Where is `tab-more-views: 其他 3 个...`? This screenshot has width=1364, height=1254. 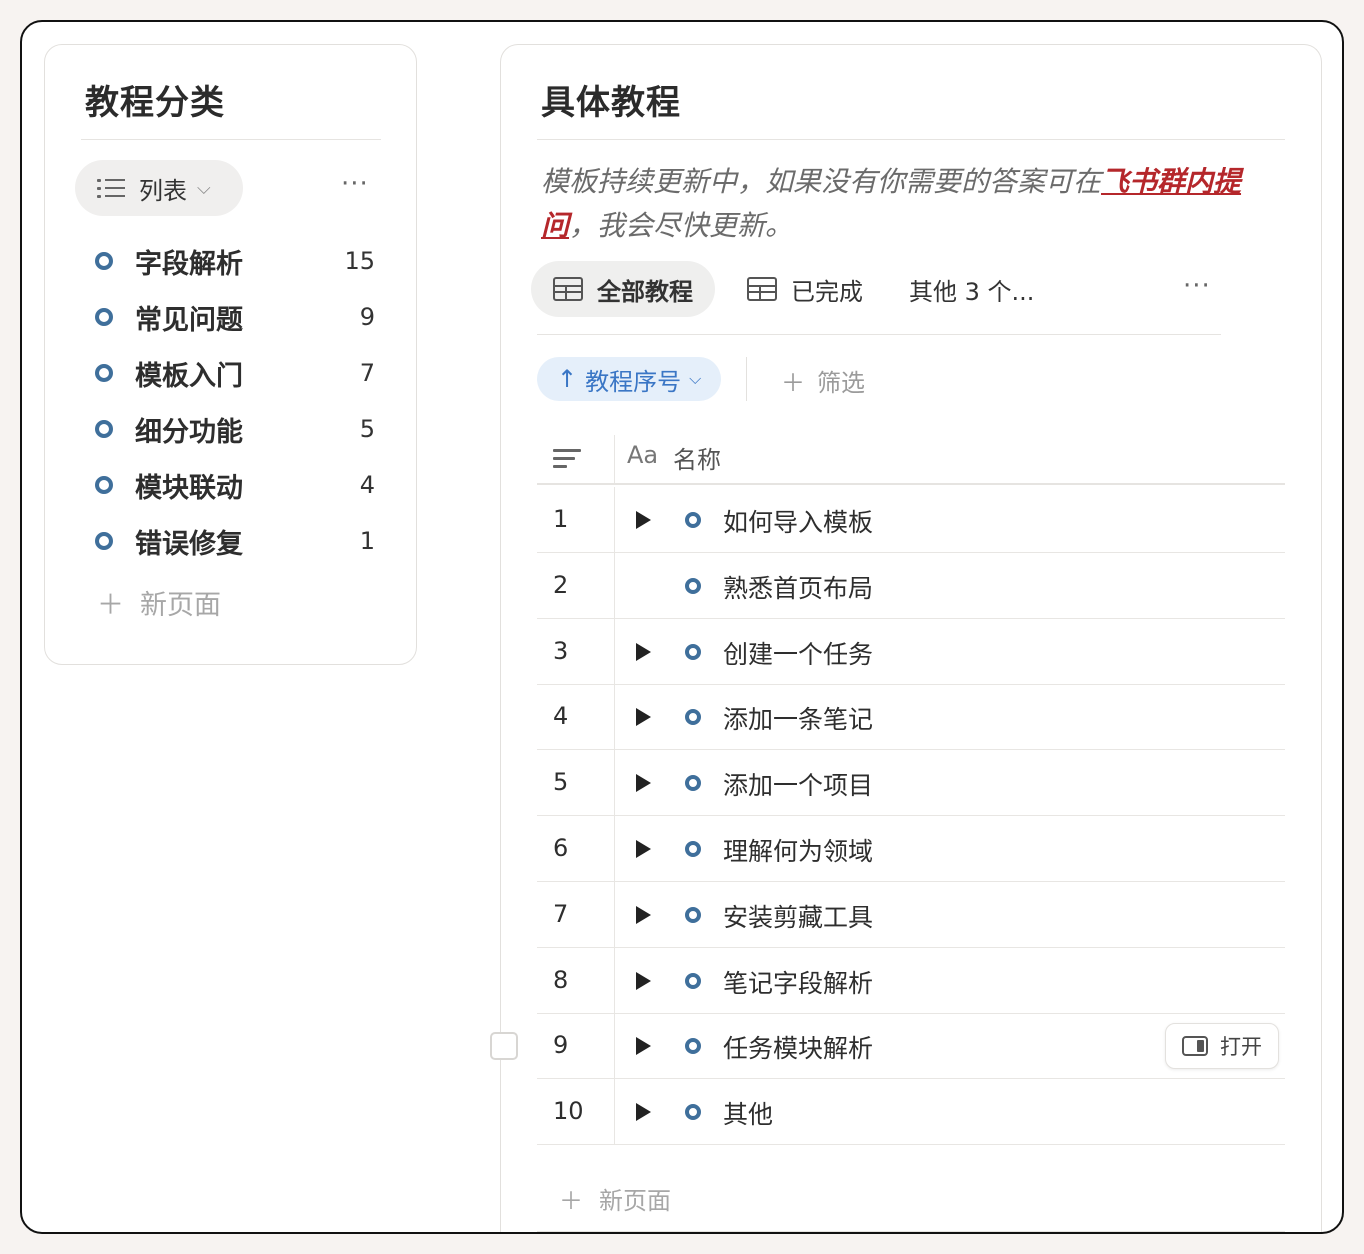 tab-more-views: 其他 3 个... is located at coordinates (971, 289).